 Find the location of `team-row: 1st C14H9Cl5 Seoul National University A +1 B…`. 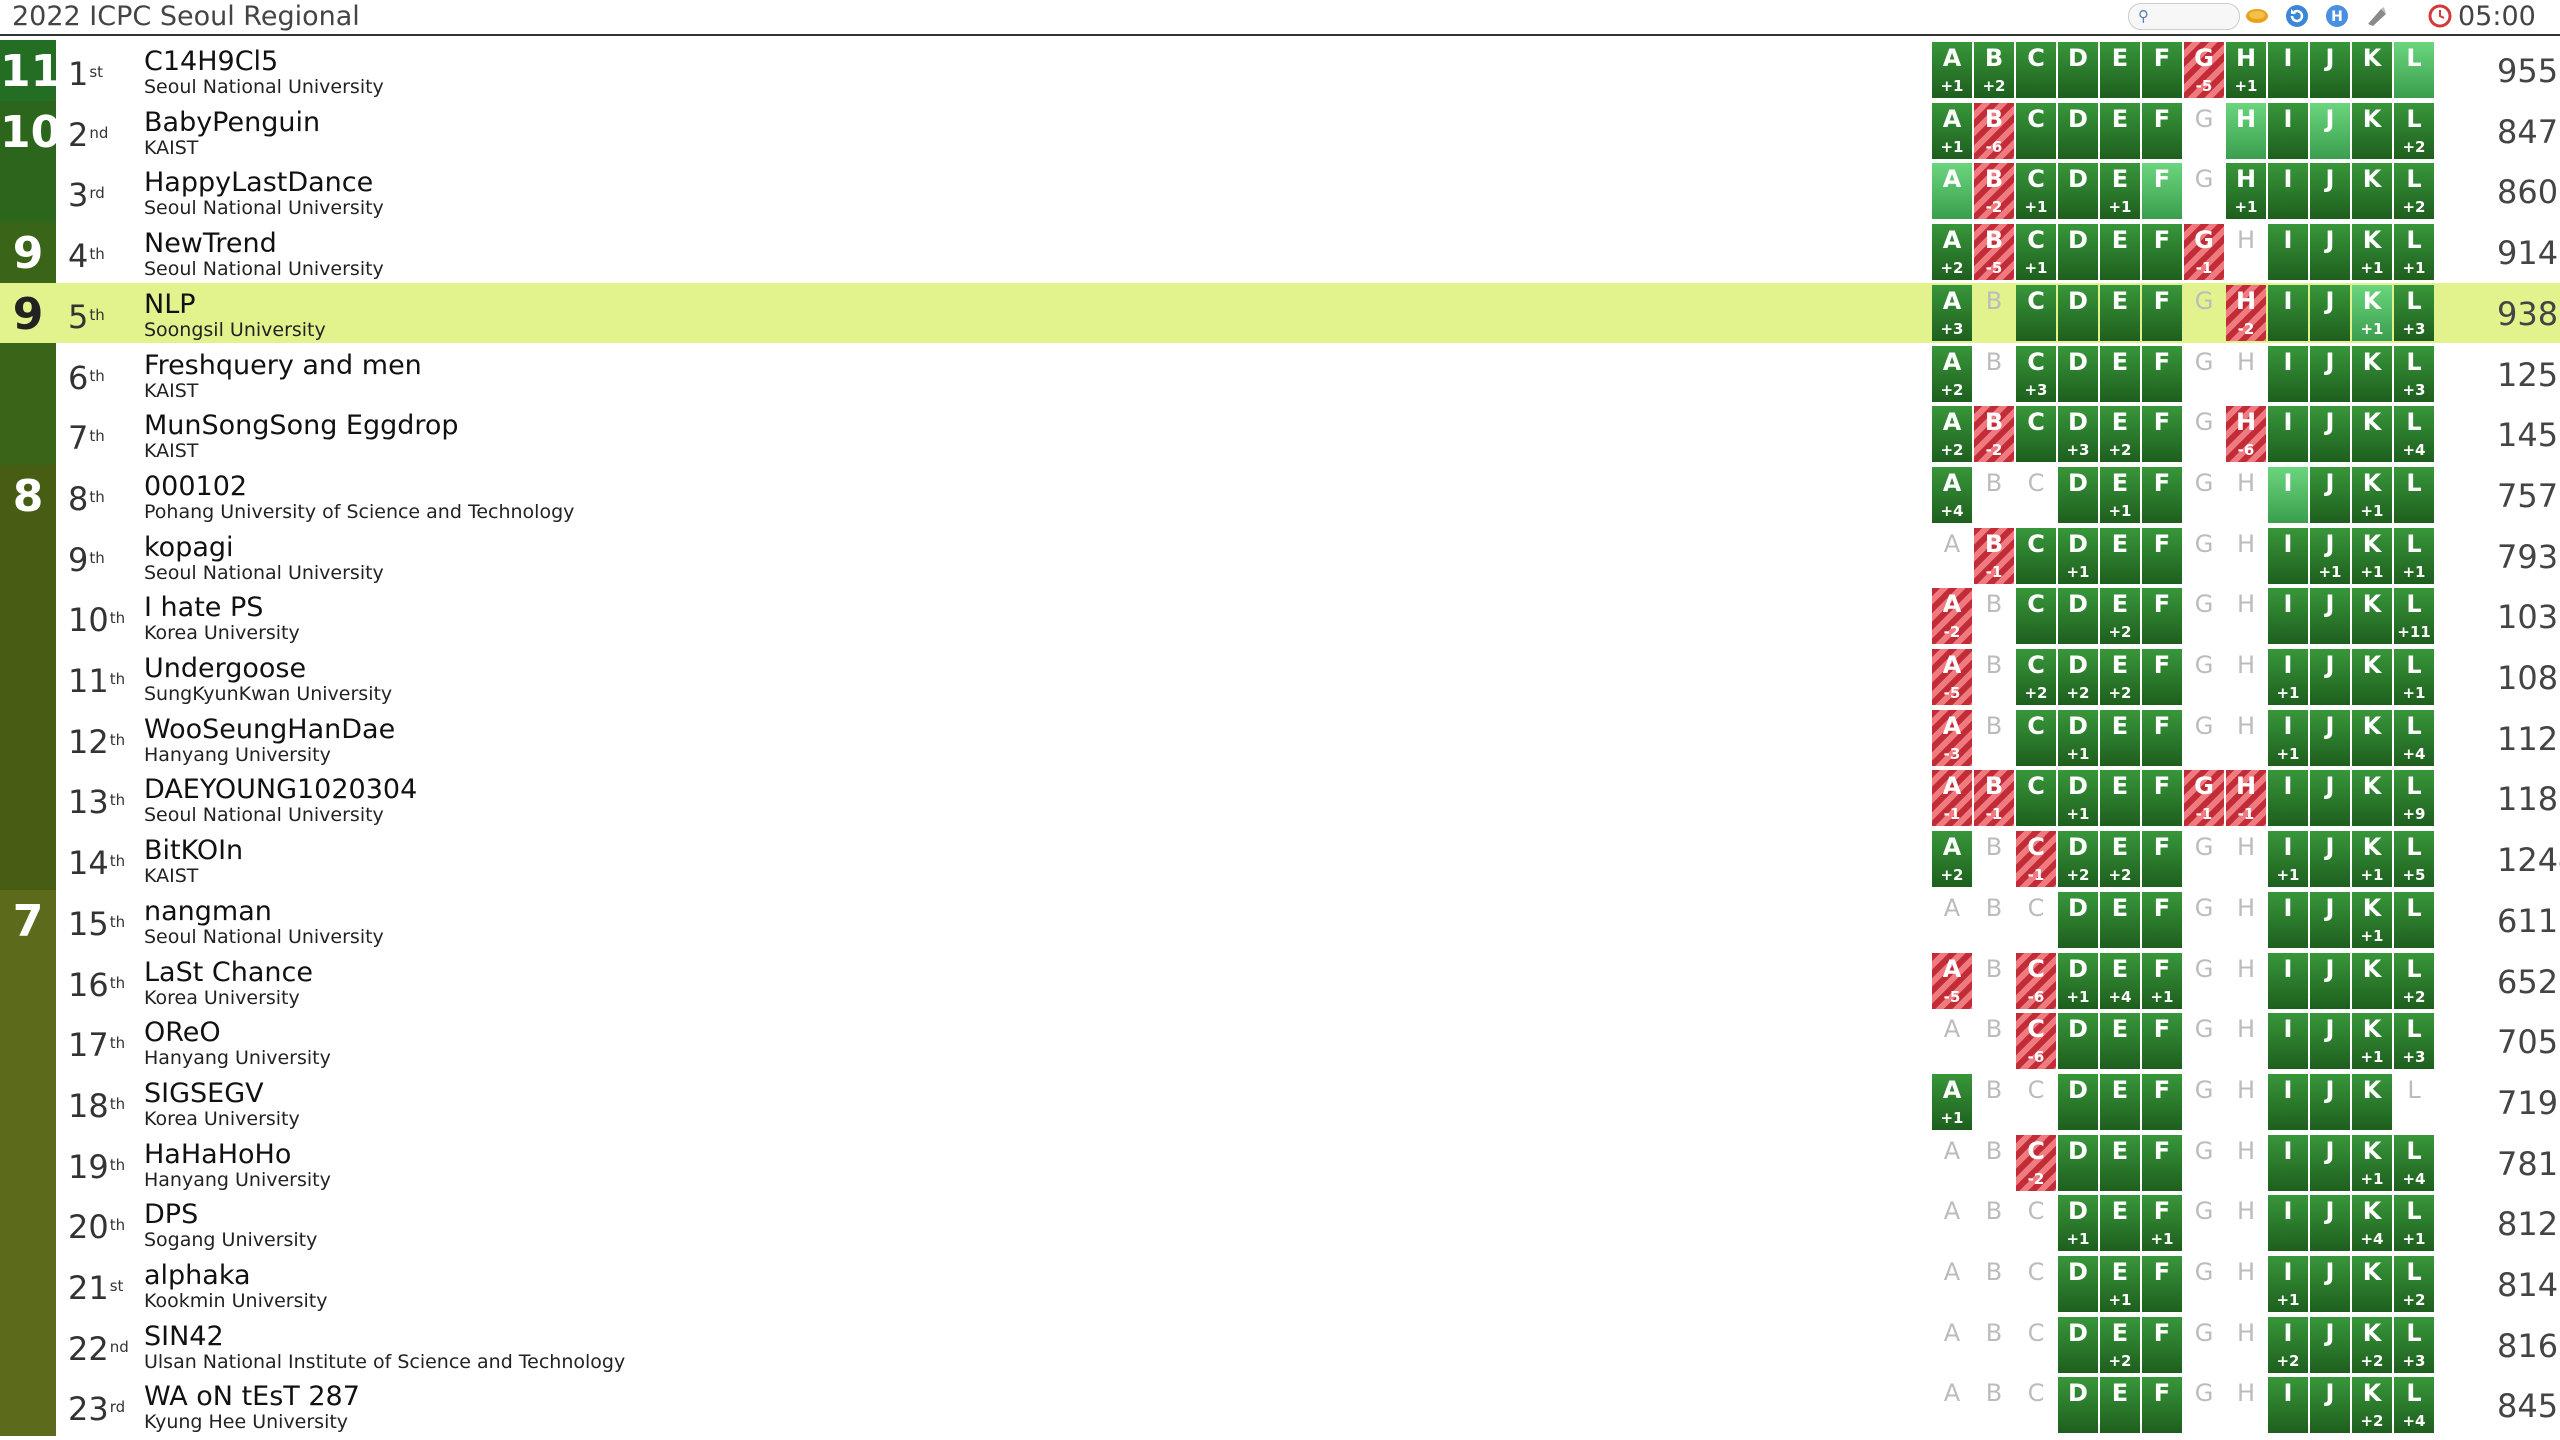

team-row: 1st C14H9Cl5 Seoul National University A +1 B… is located at coordinates (1308, 70).